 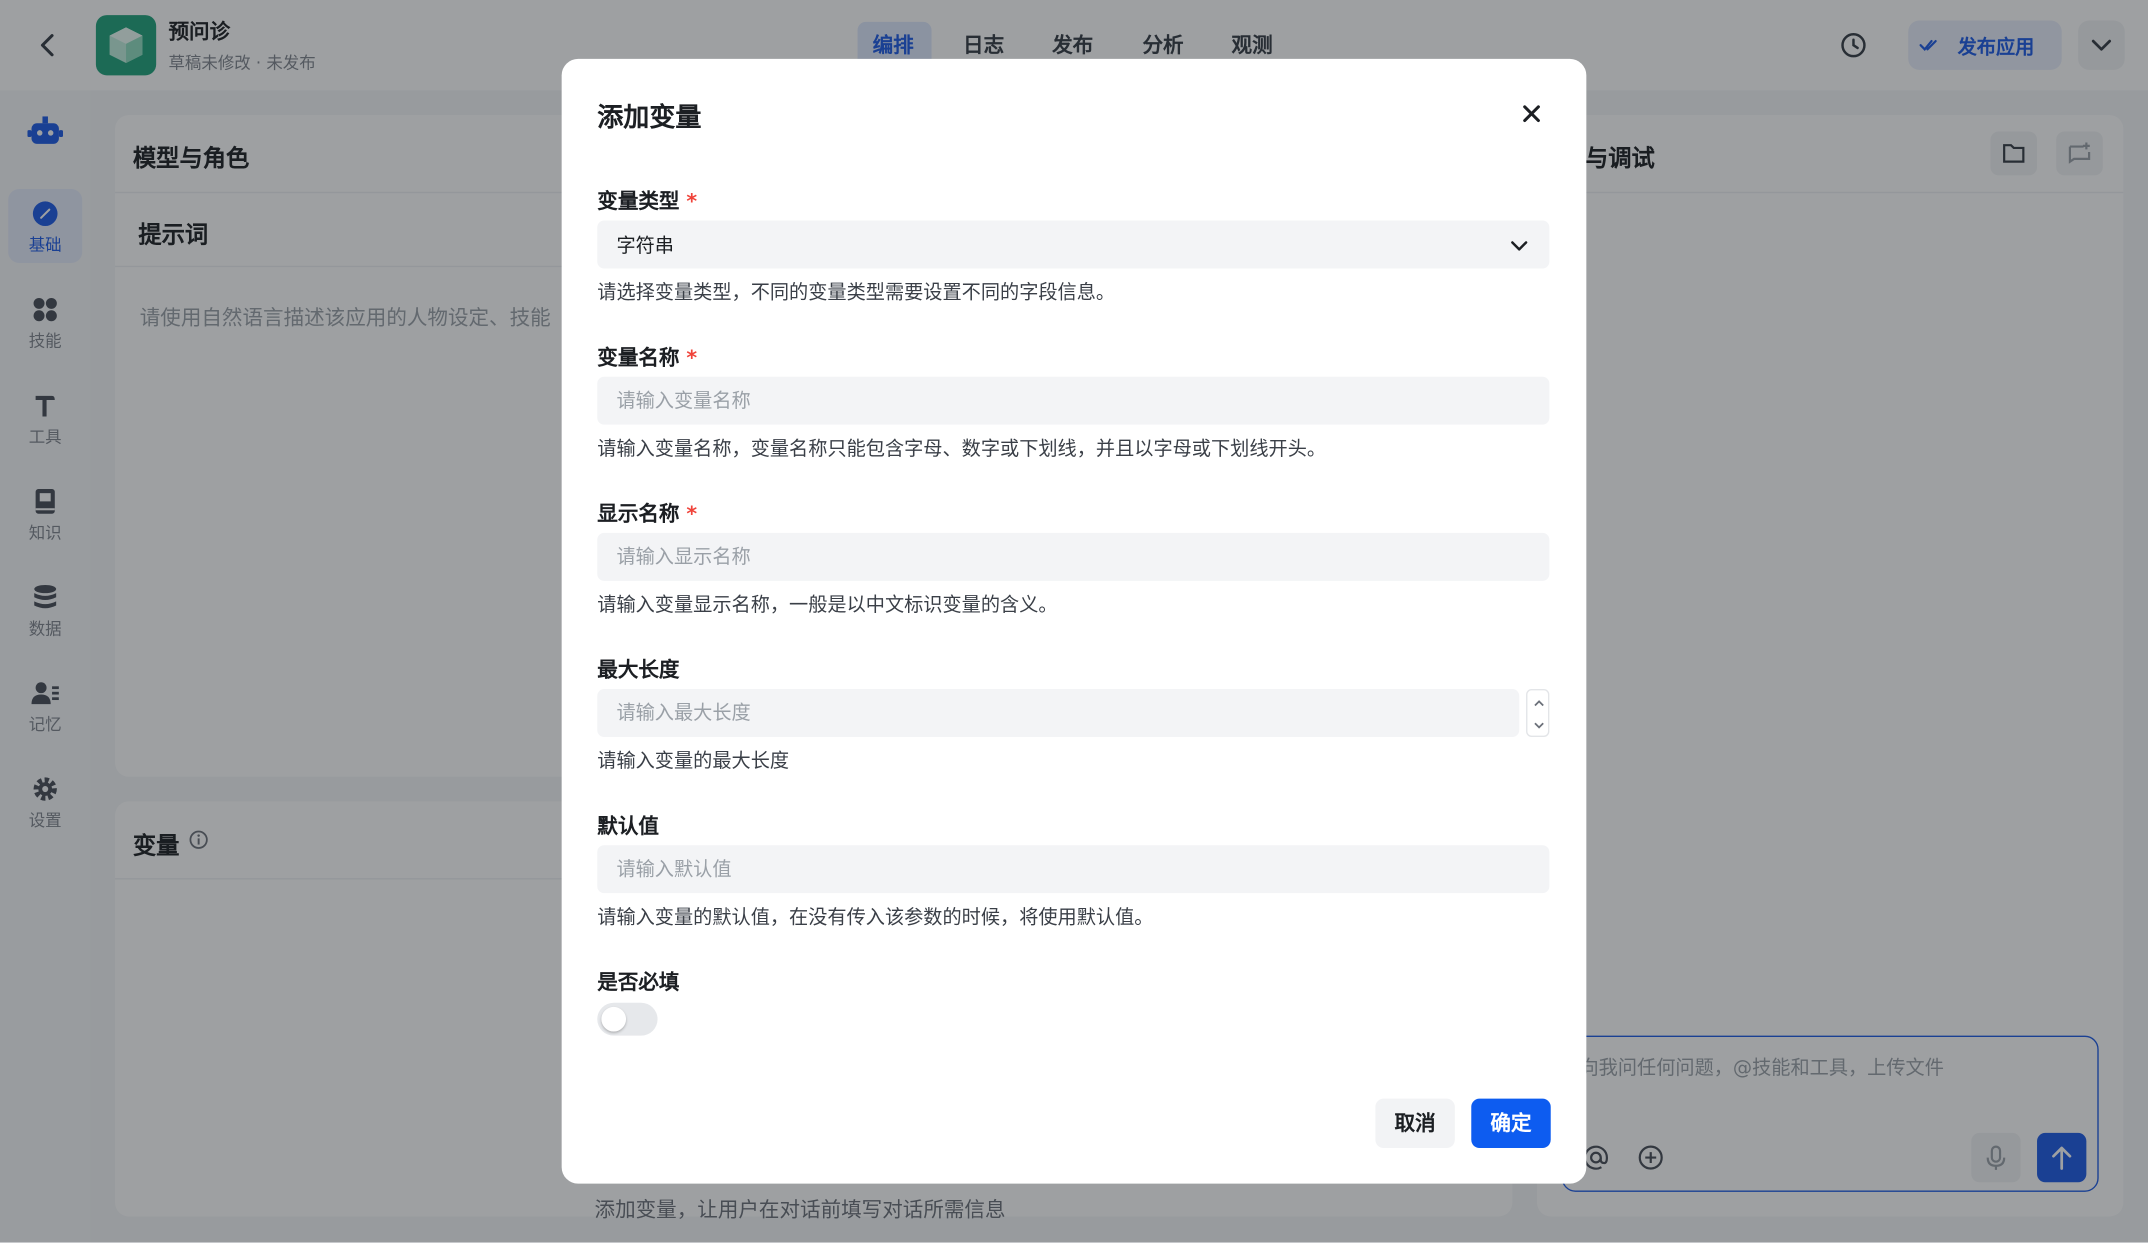 I want to click on max-length-input, so click(x=1058, y=713).